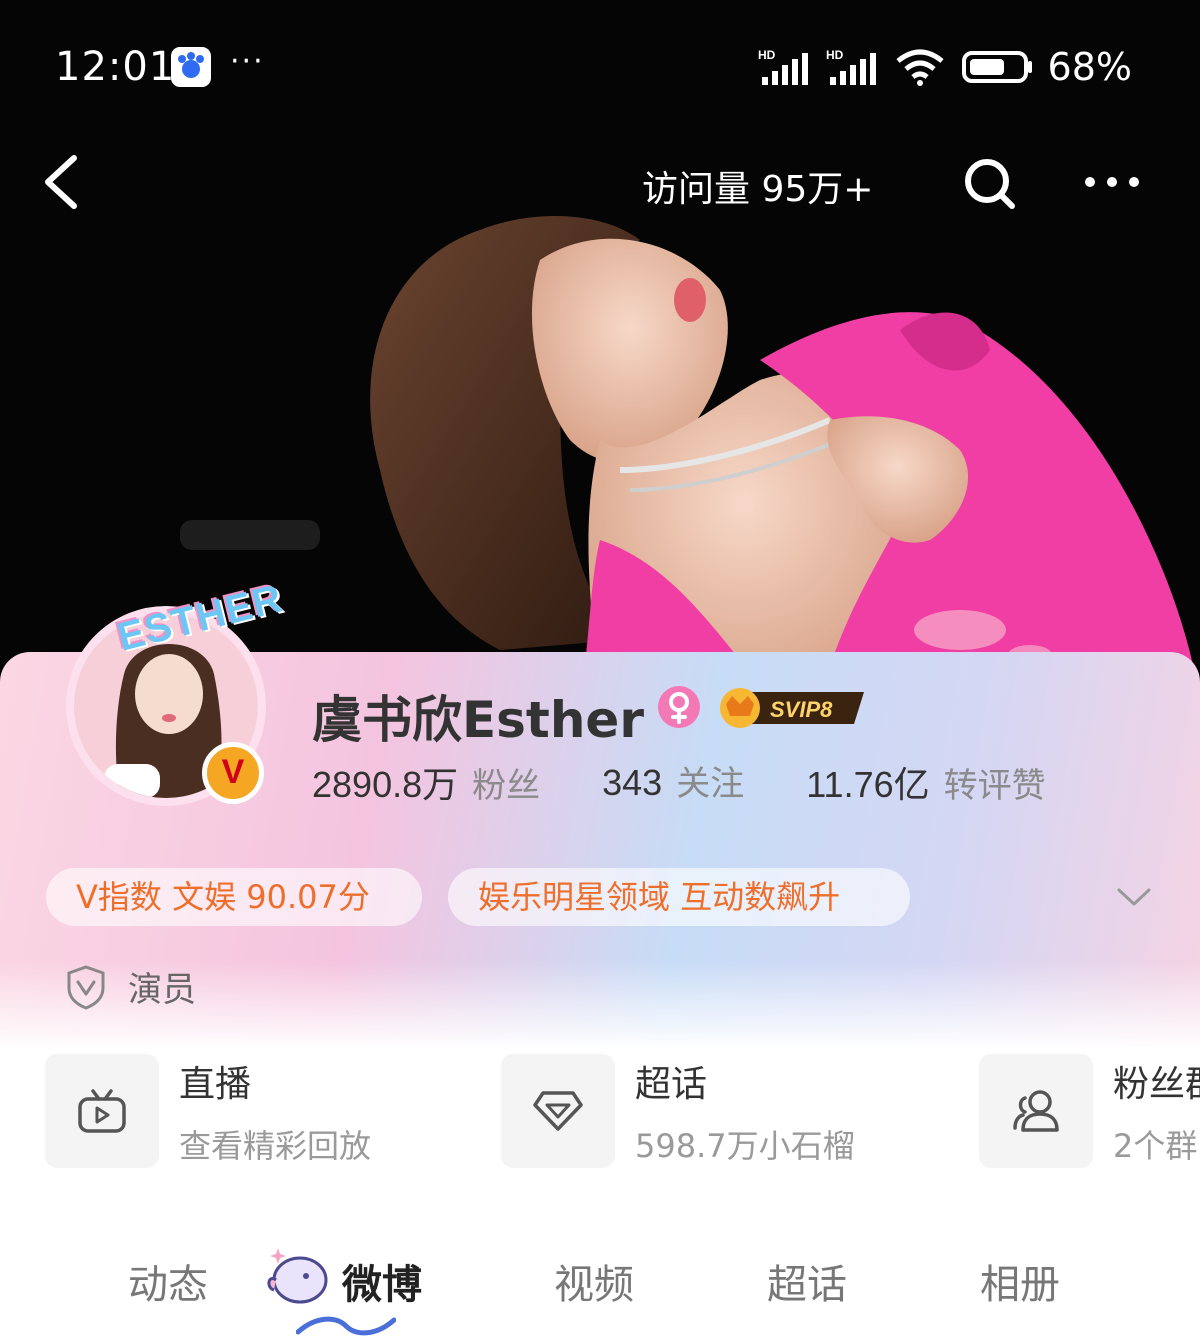 The image size is (1200, 1338). I want to click on tv-icon, so click(102, 1111).